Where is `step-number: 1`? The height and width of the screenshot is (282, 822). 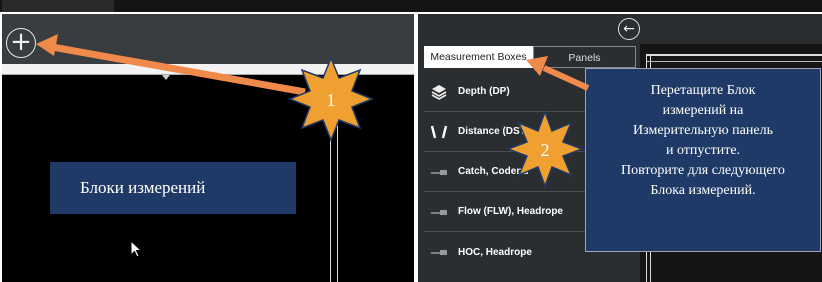 step-number: 1 is located at coordinates (331, 100).